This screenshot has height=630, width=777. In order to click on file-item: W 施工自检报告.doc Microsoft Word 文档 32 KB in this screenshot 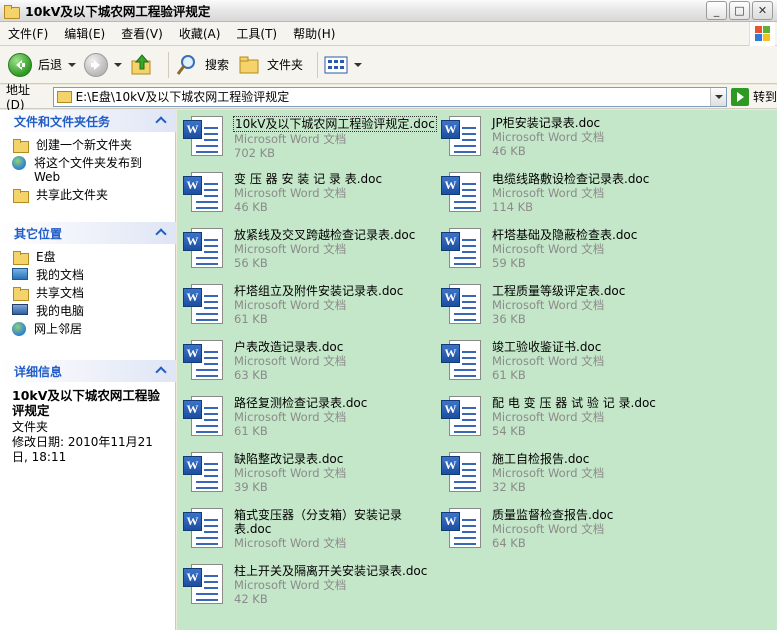, I will do `click(567, 476)`.